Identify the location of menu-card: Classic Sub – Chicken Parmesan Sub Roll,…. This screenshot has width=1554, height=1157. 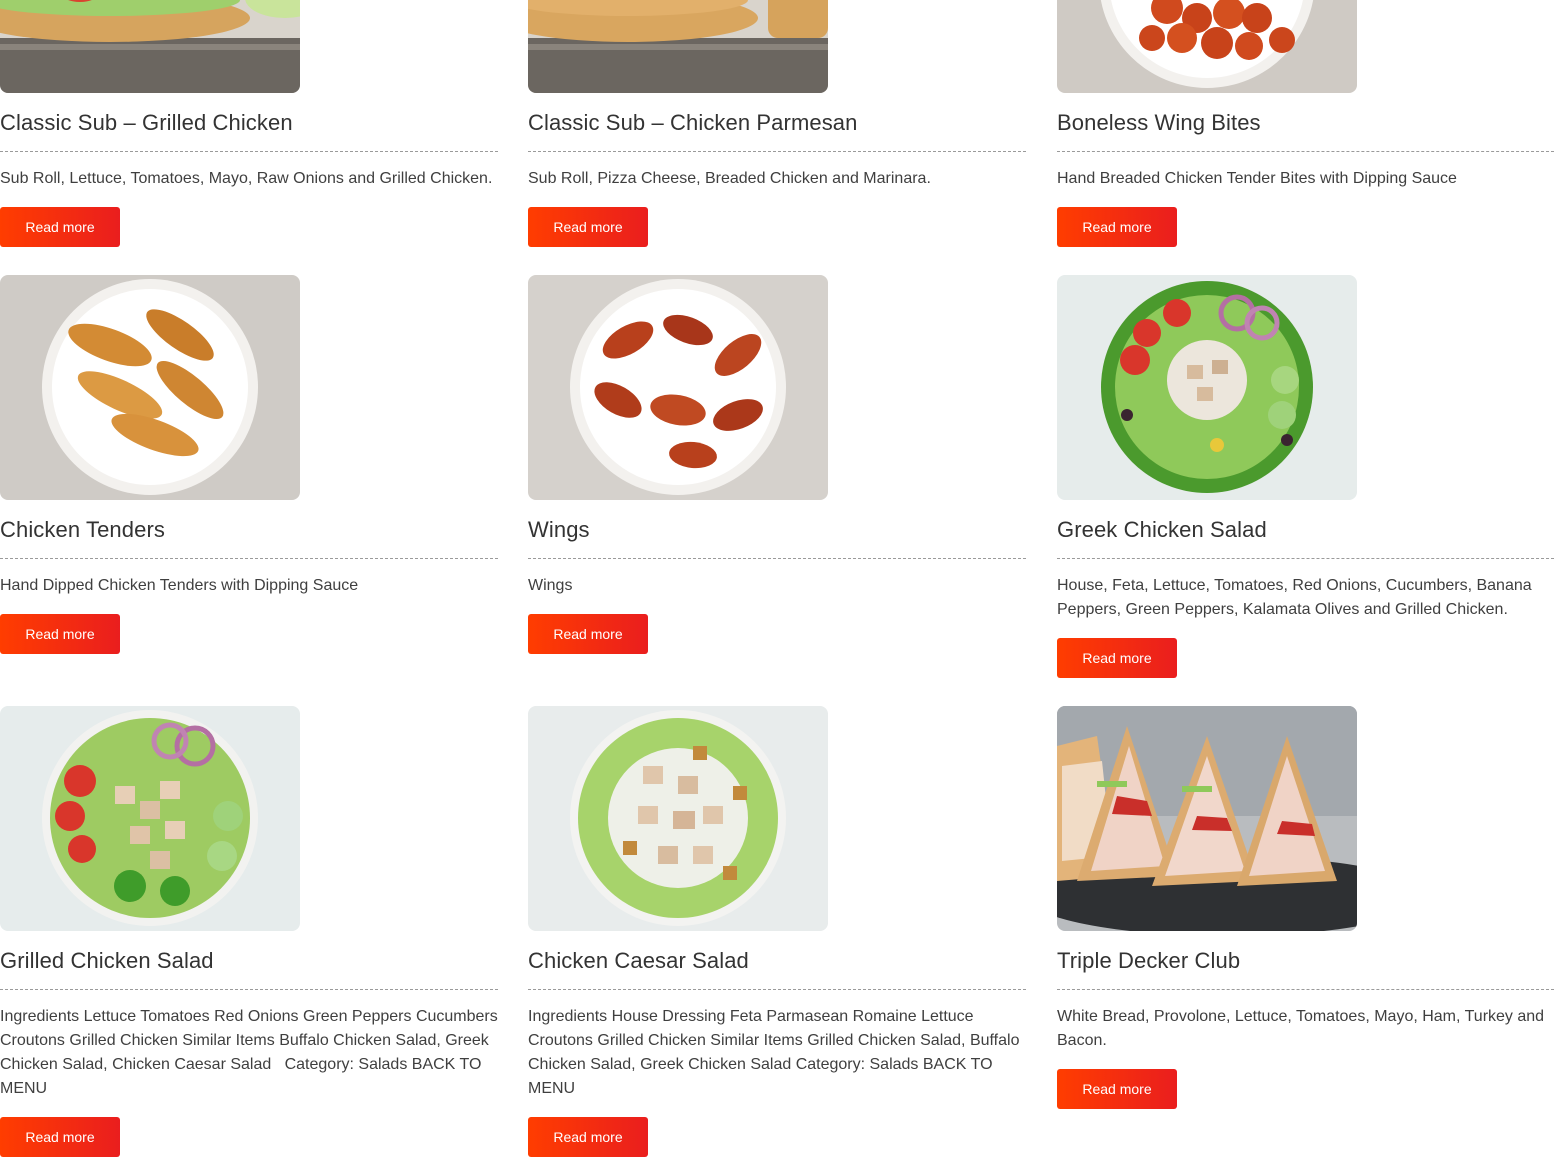
(777, 123).